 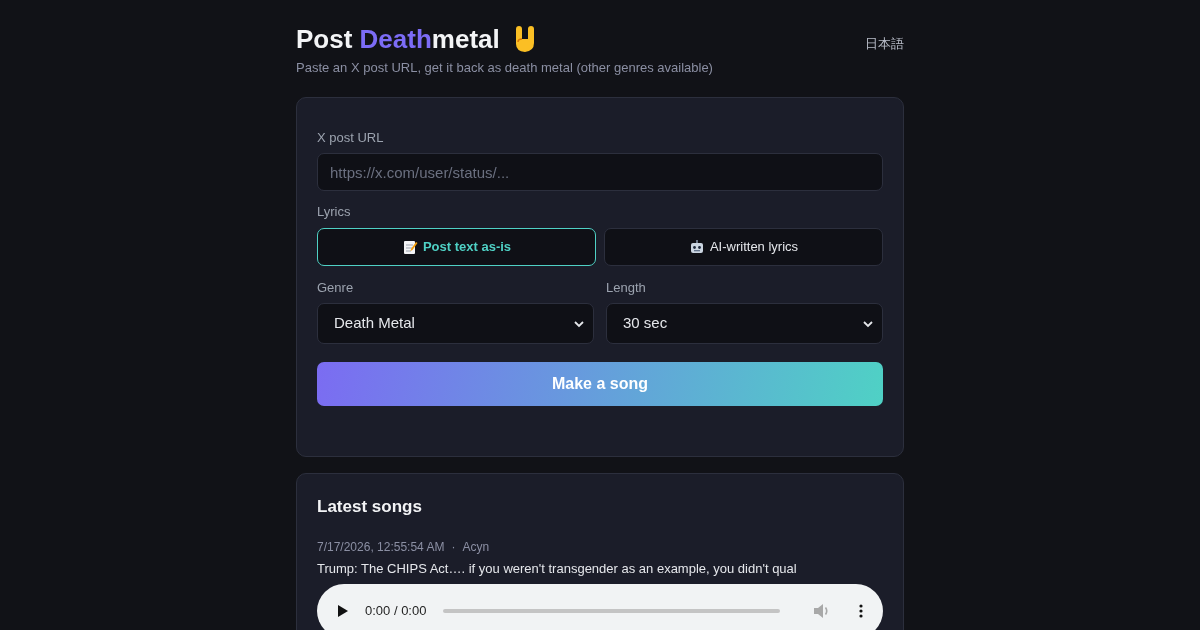 I want to click on url-label: X post URL, so click(x=351, y=137).